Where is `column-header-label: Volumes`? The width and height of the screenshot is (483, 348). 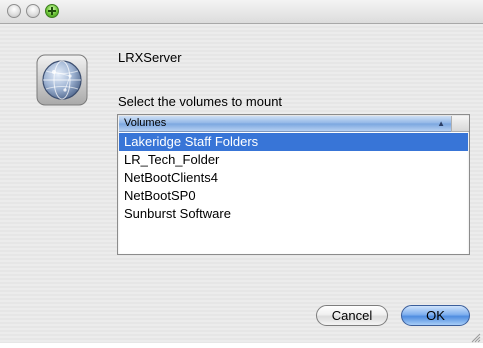
column-header-label: Volumes is located at coordinates (145, 123).